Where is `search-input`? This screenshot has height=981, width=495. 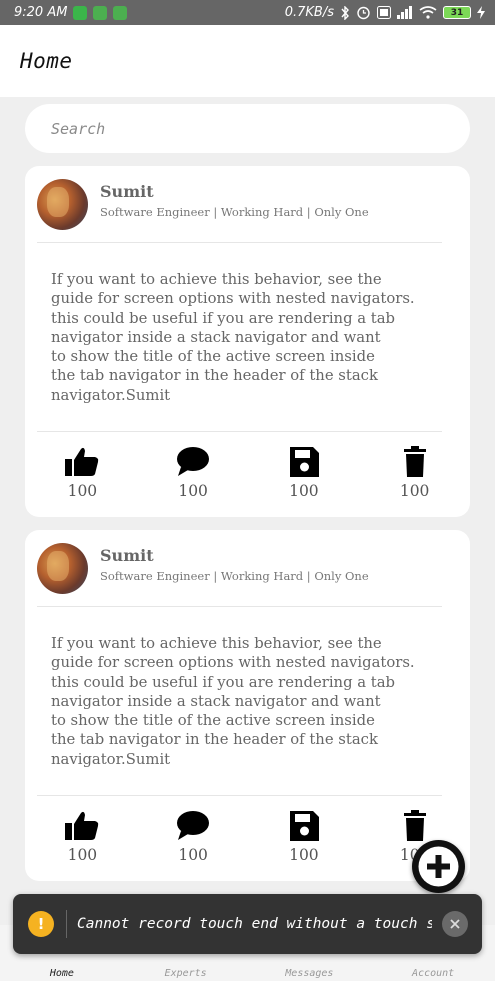
search-input is located at coordinates (241, 128).